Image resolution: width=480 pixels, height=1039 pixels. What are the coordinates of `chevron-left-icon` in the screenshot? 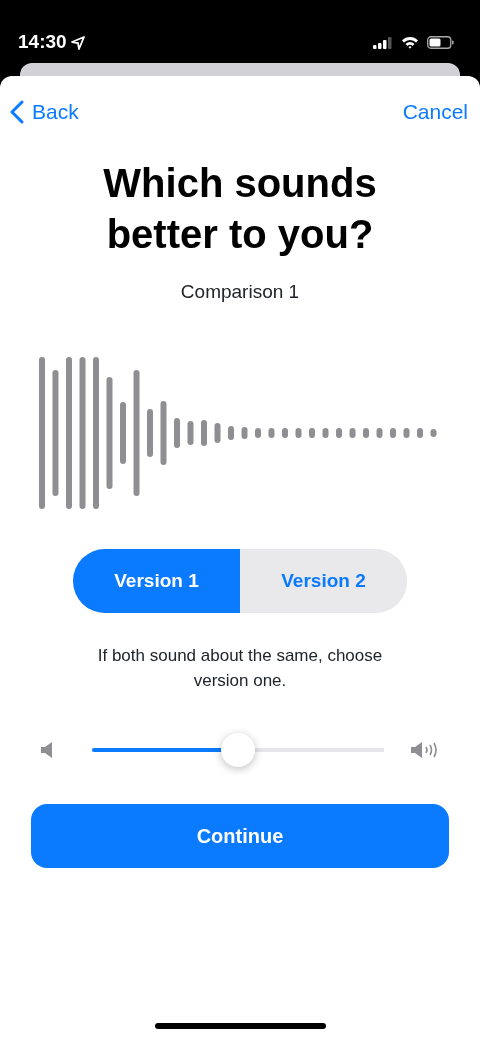 It's located at (17, 111).